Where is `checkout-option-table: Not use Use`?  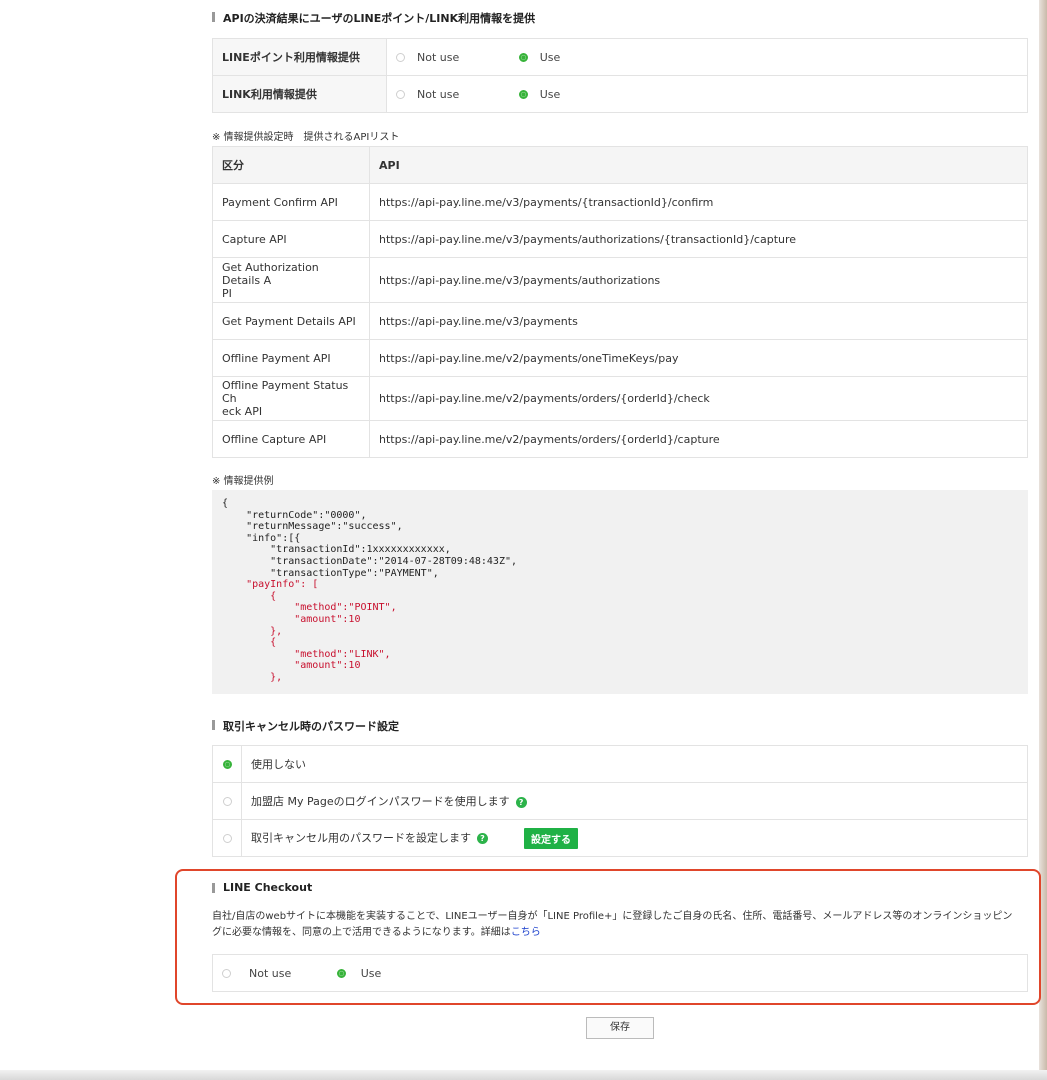
checkout-option-table: Not use Use is located at coordinates (620, 973).